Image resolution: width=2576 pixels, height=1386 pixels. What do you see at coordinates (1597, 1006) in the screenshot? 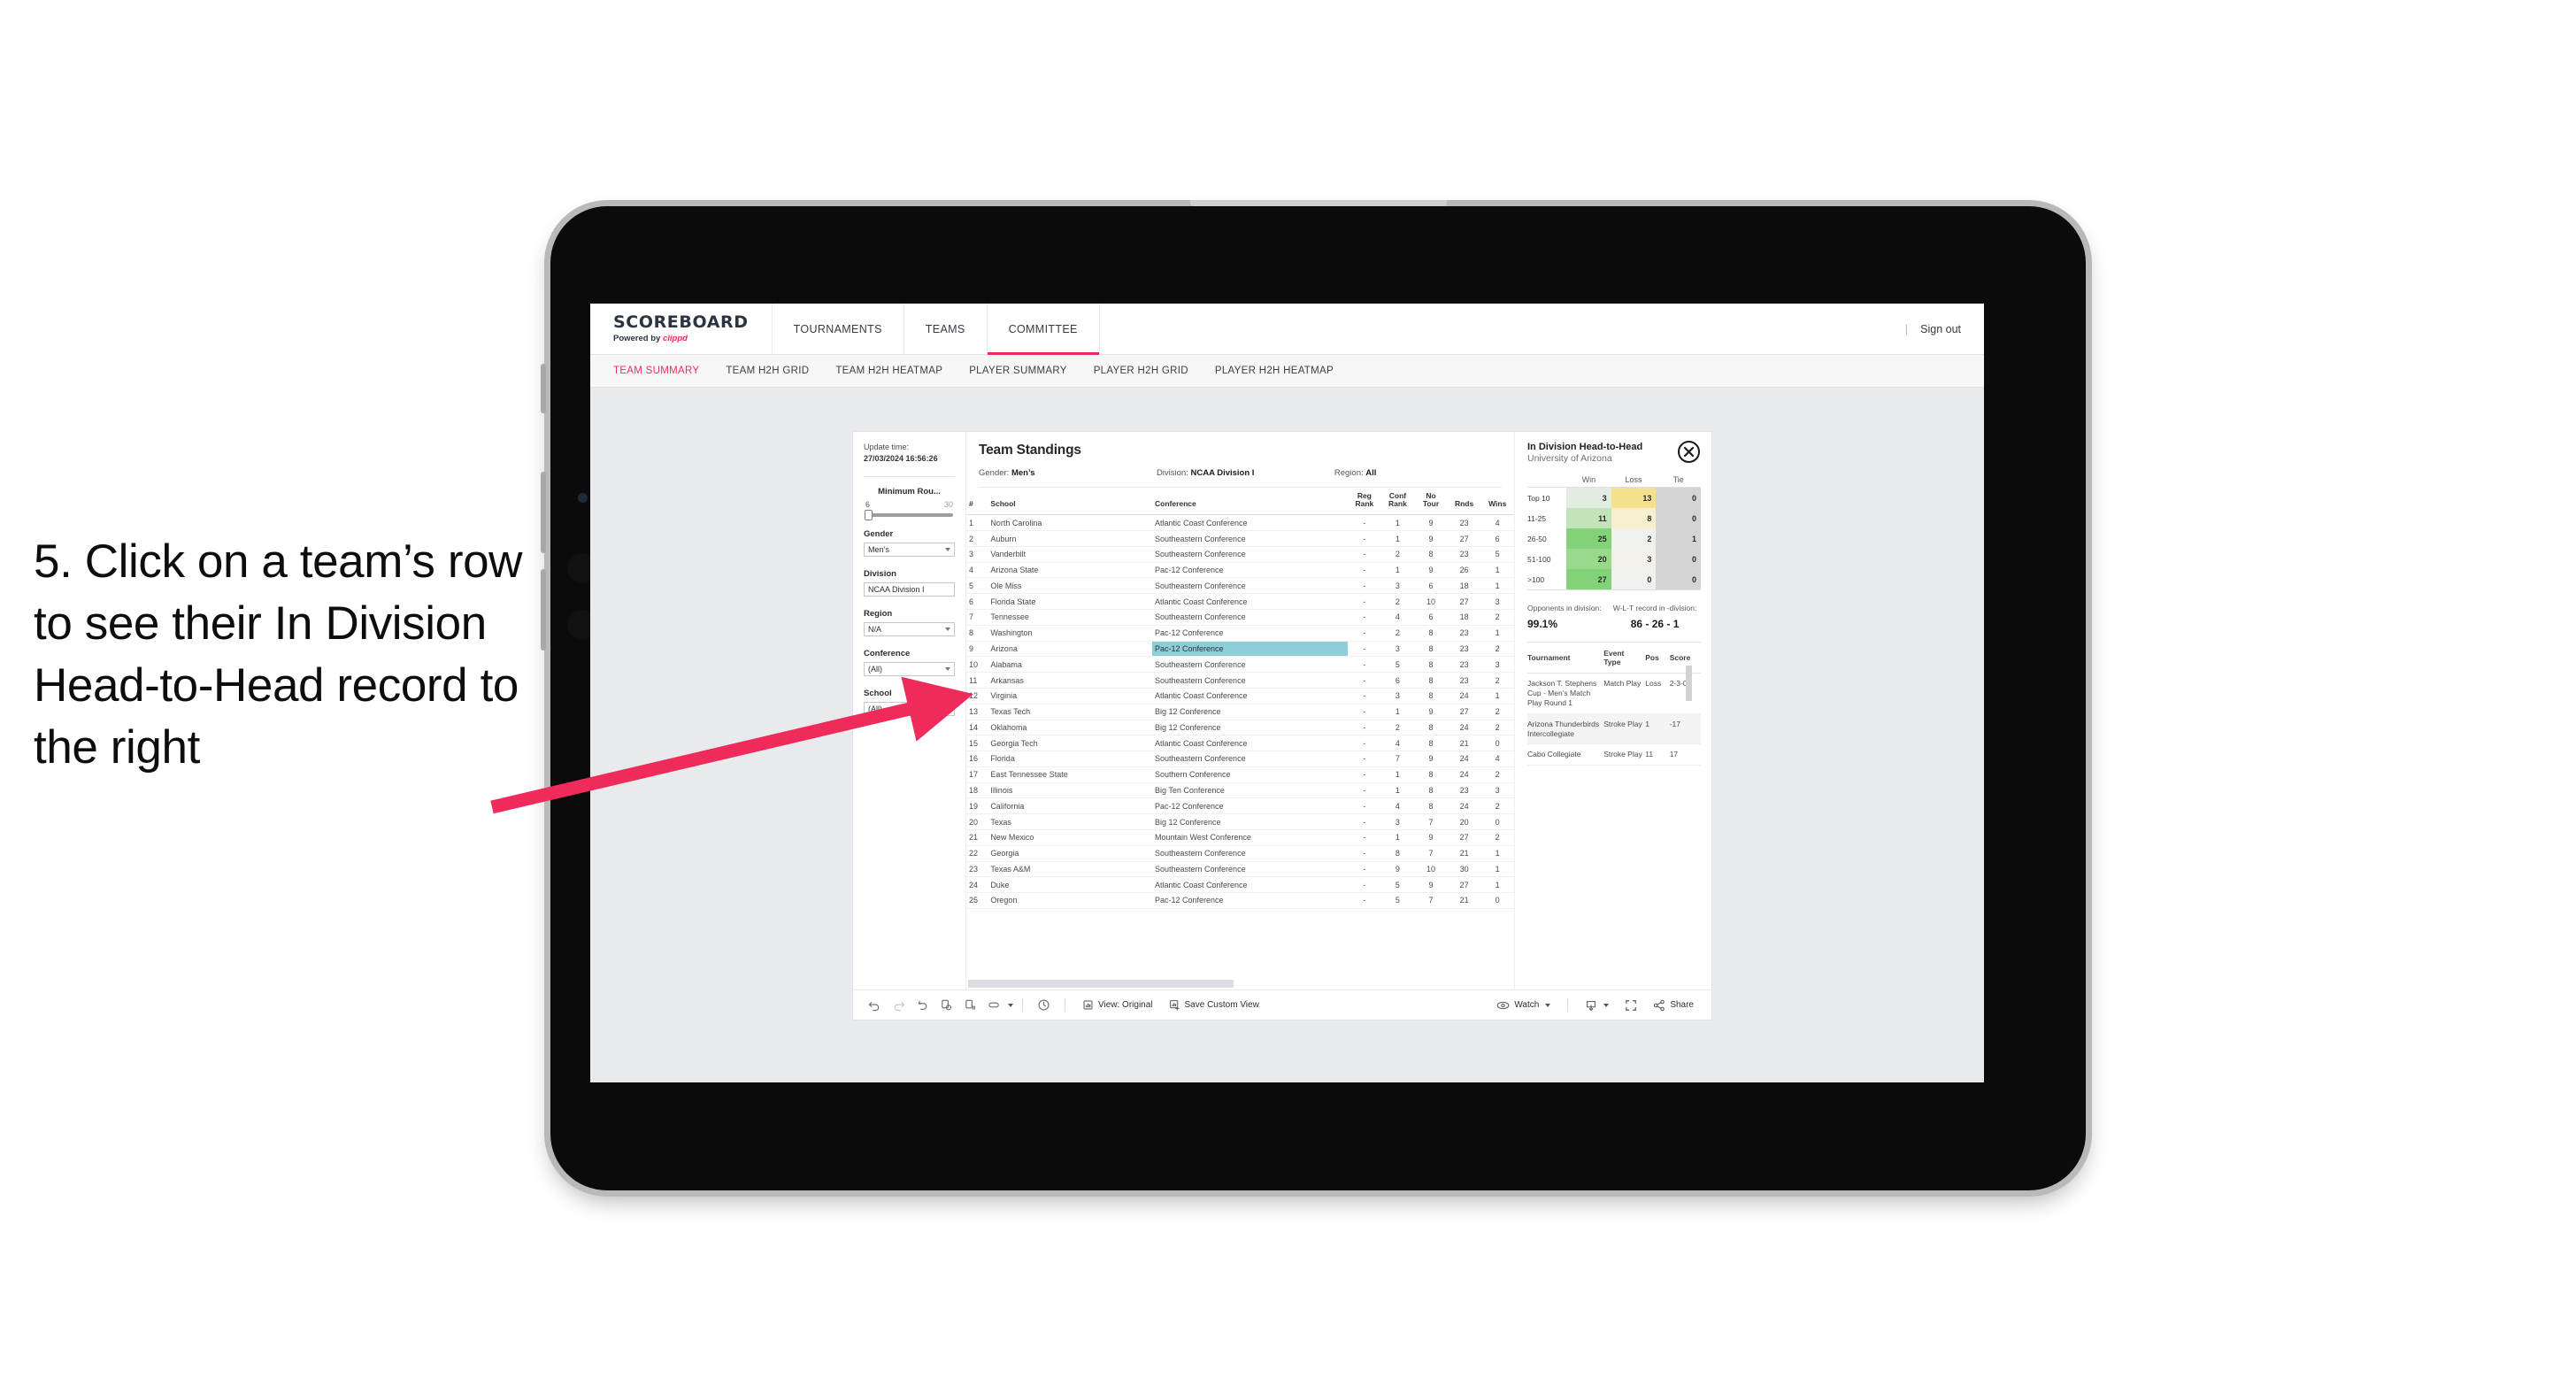
I see `download-button` at bounding box center [1597, 1006].